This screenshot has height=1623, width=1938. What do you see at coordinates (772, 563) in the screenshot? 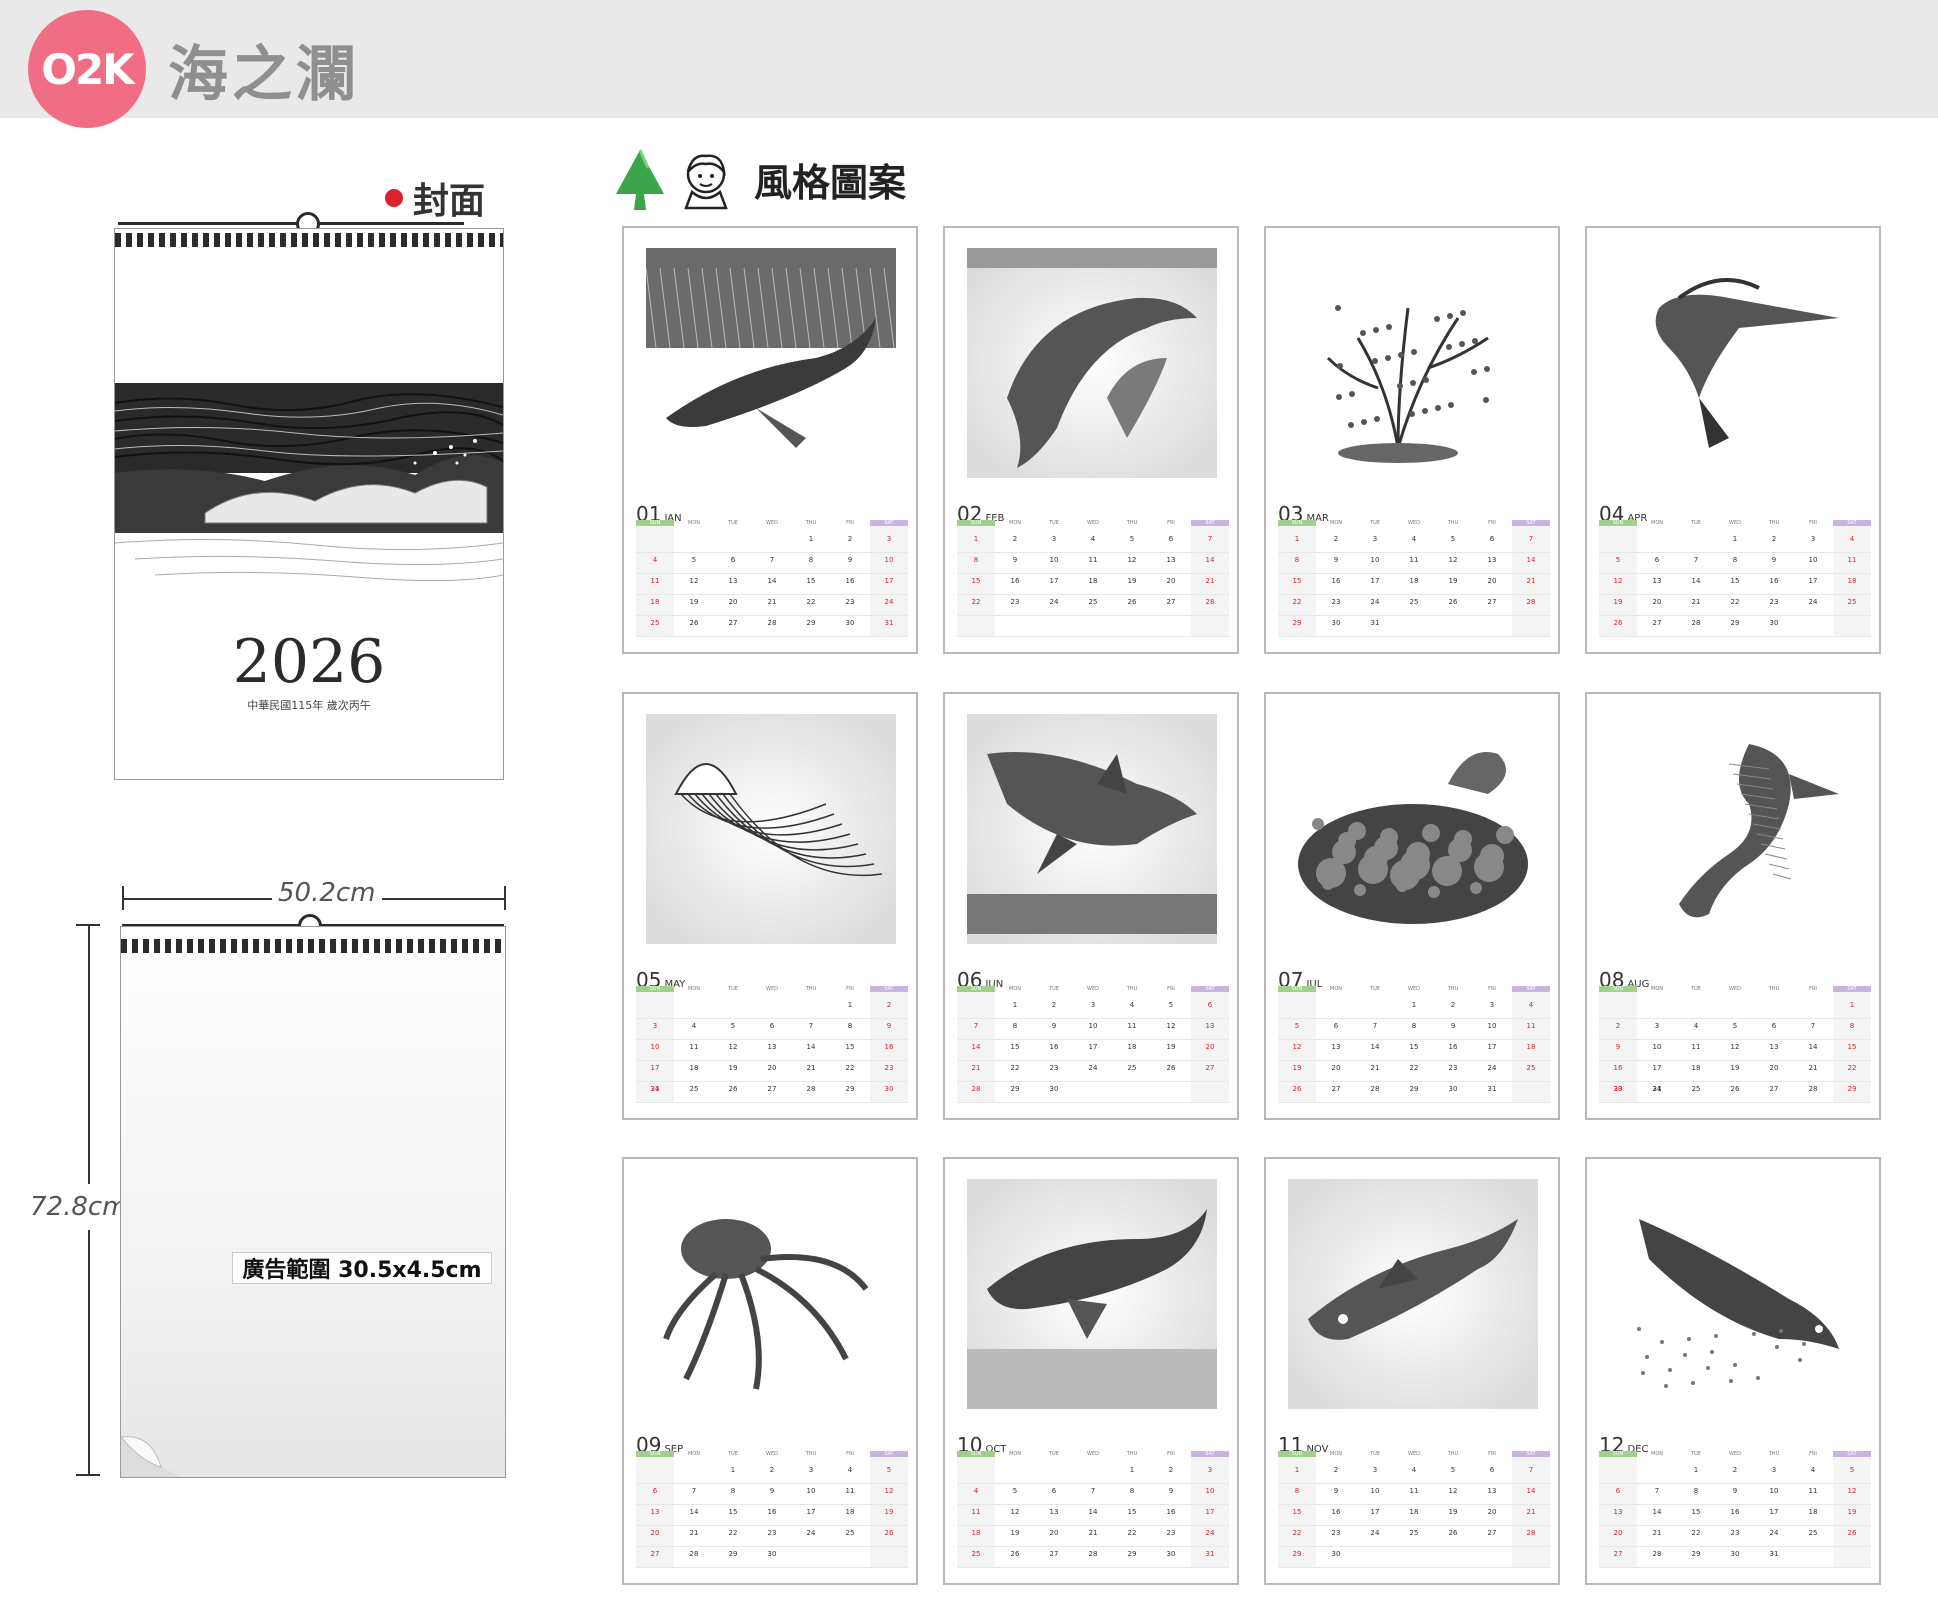
I see `week-row: 4 5 6 7 8 9 10` at bounding box center [772, 563].